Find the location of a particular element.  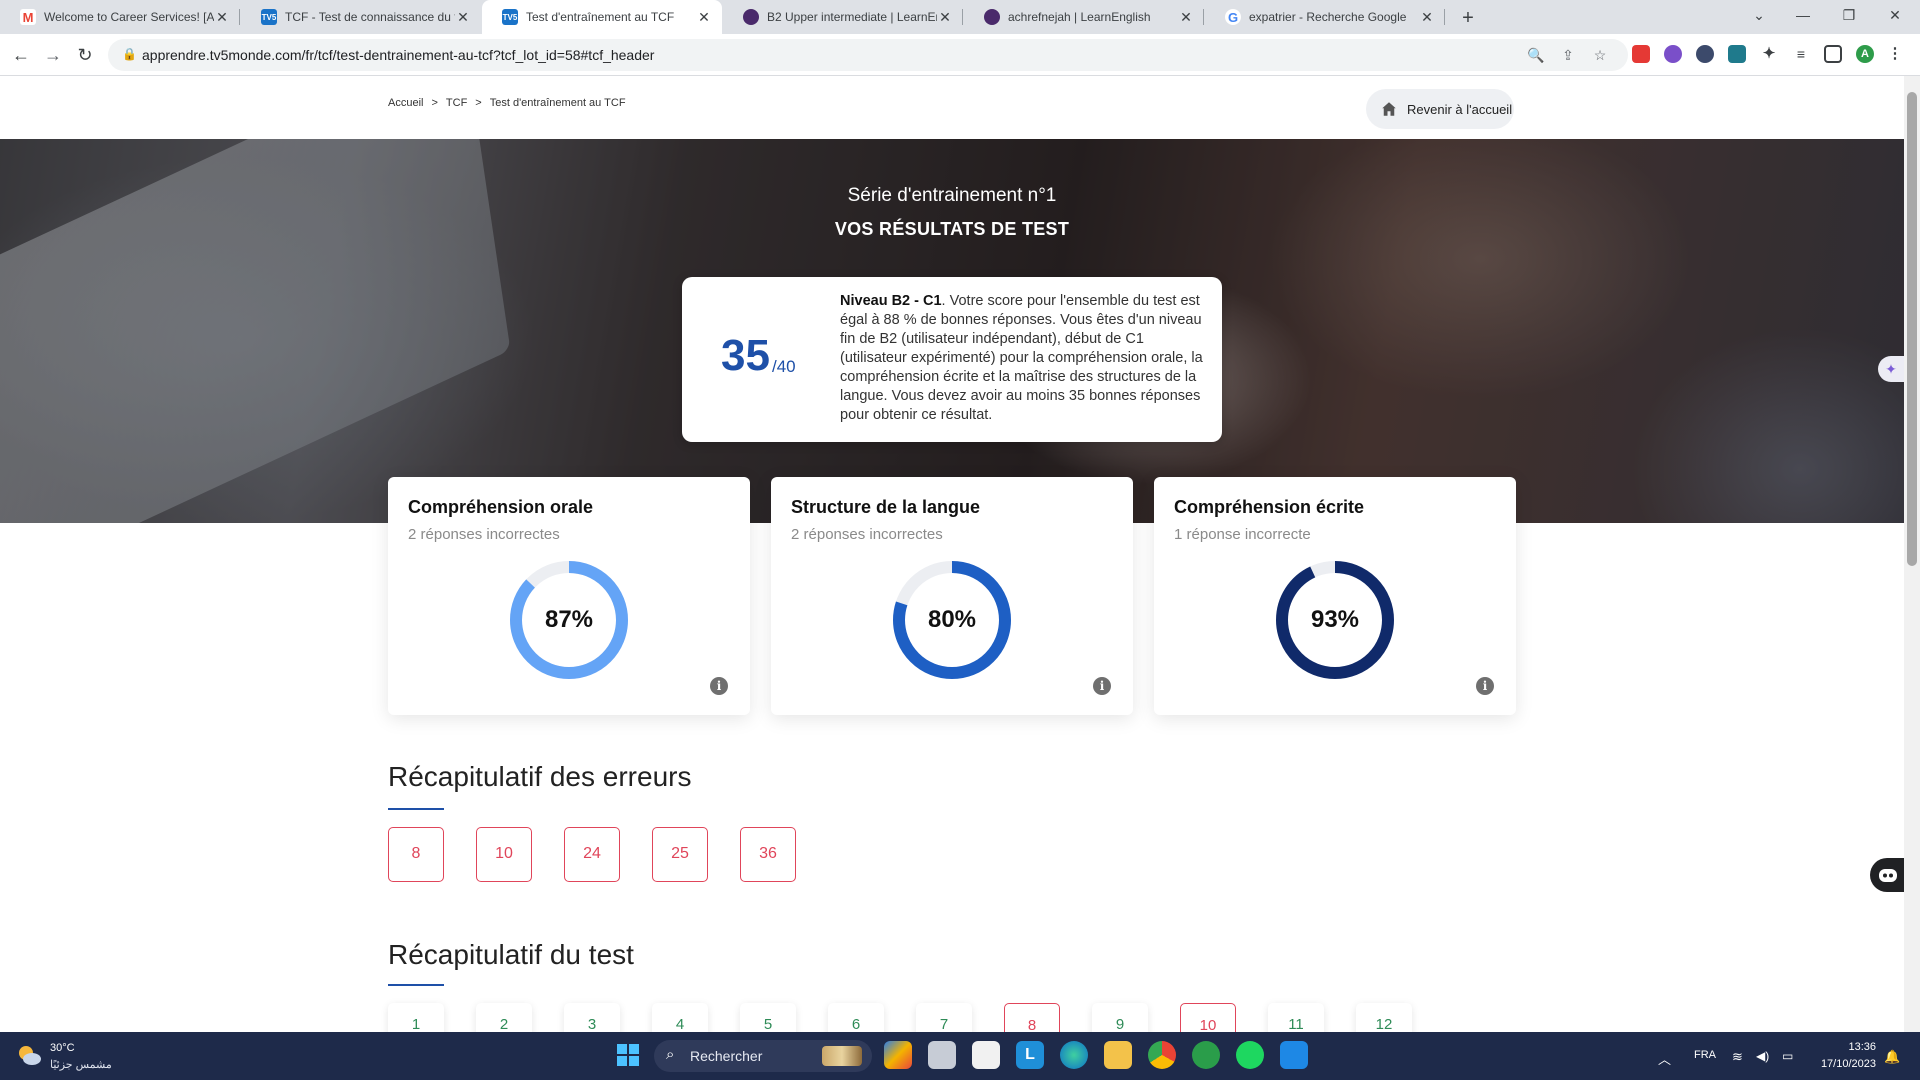

section-title: Structure de la langue is located at coordinates (886, 507).